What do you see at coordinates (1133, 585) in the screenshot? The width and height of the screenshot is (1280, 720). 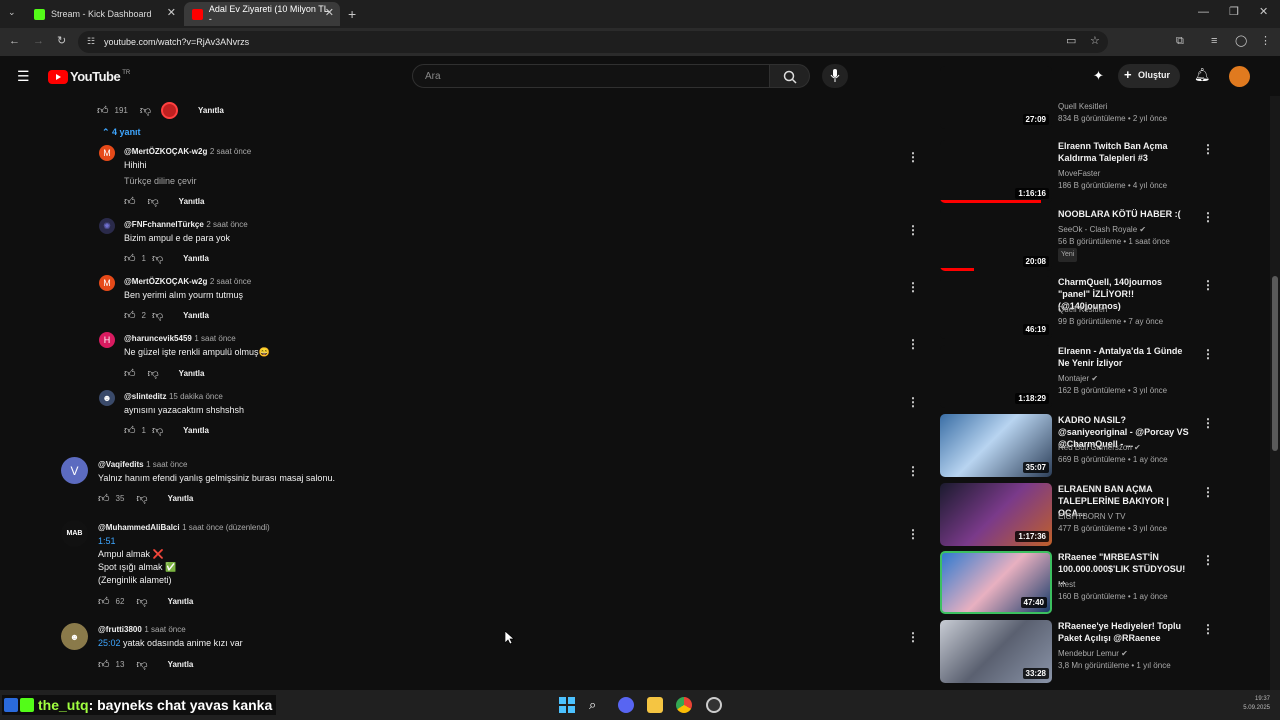 I see `channel-name: Mest` at bounding box center [1133, 585].